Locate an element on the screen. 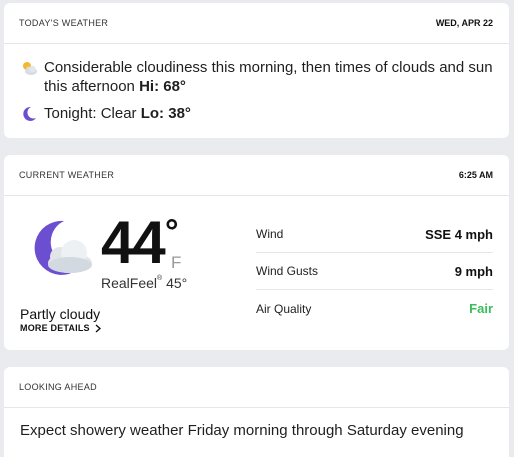 The image size is (514, 457). current-weather-title: CURRENT WEATHER is located at coordinates (67, 175).